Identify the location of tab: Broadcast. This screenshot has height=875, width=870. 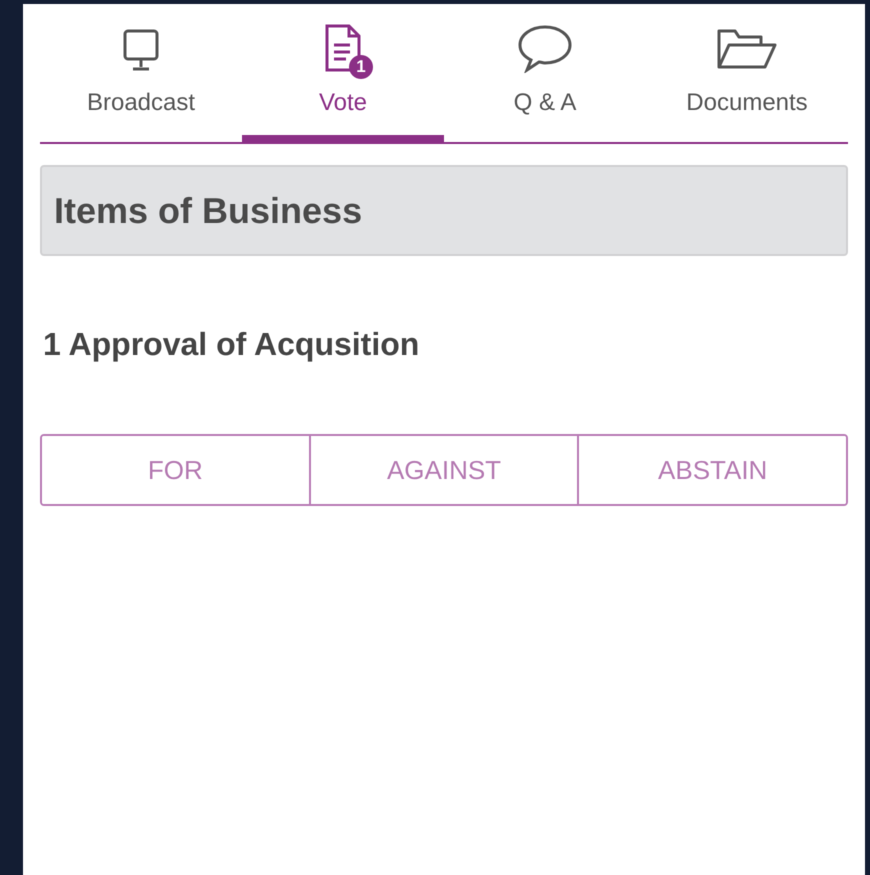
(141, 73).